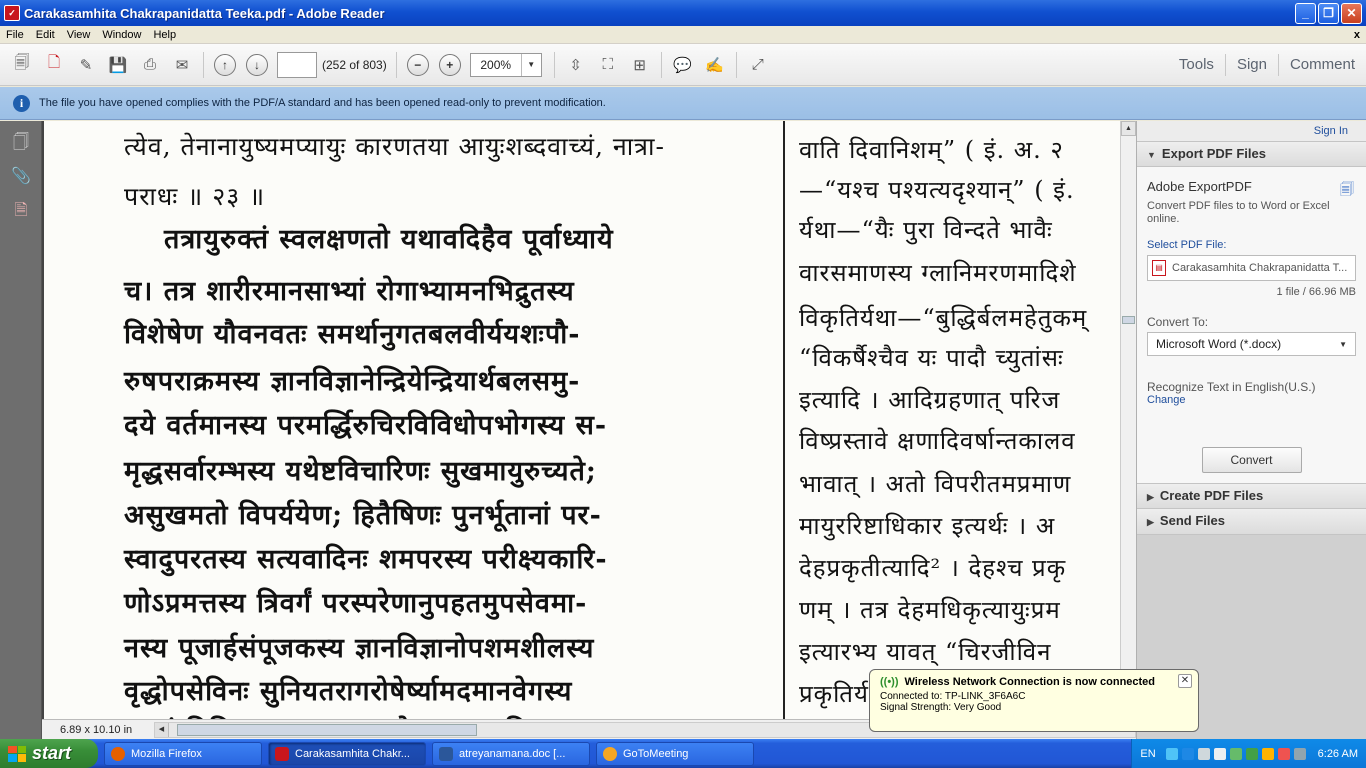  What do you see at coordinates (683, 35) in the screenshot?
I see `menu-bar: File Edit View Window Help x` at bounding box center [683, 35].